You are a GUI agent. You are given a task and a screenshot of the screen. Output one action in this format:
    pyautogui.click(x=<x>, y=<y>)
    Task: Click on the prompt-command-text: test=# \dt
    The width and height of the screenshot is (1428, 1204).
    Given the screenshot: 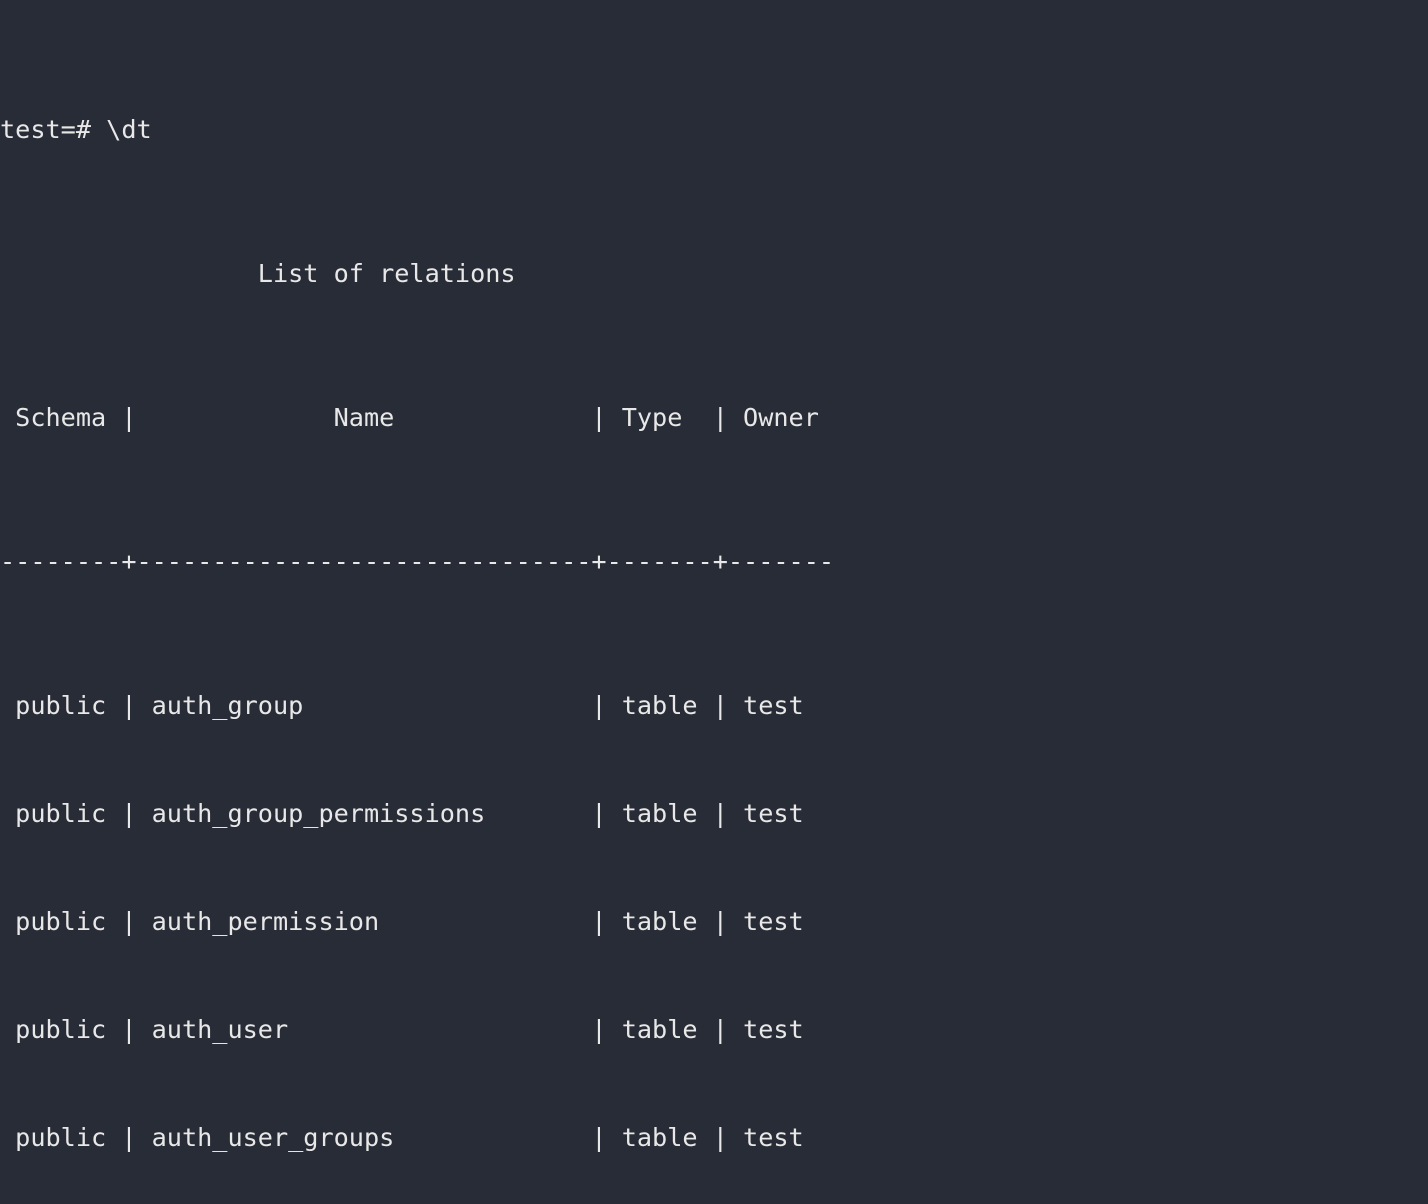 What is the action you would take?
    pyautogui.click(x=76, y=129)
    